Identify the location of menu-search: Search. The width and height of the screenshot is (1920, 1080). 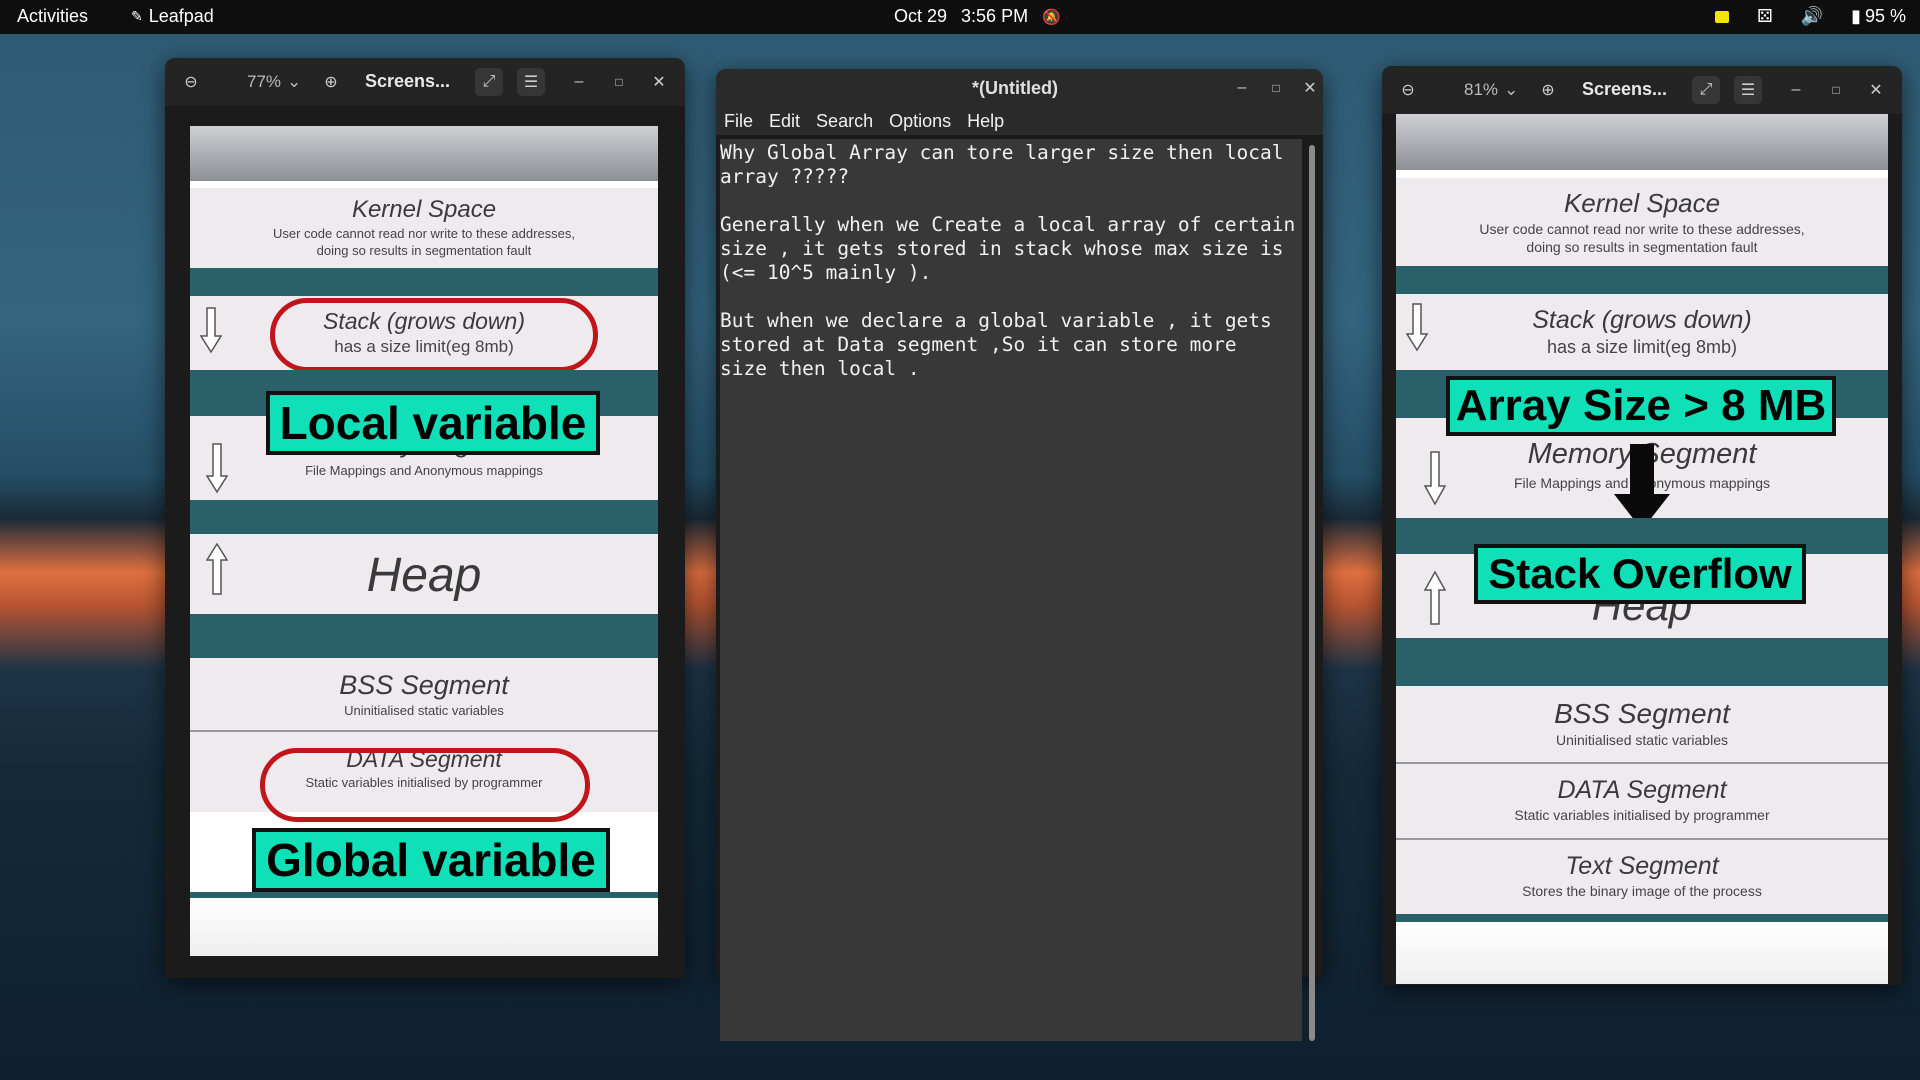
(844, 121).